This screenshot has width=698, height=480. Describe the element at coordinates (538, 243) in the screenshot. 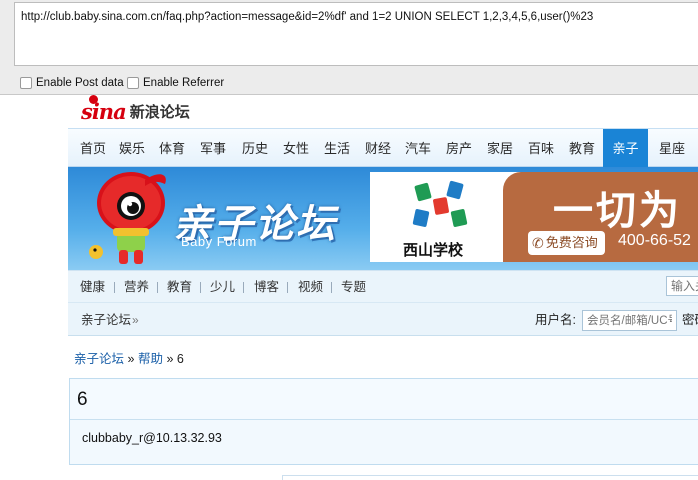

I see `phone-icon: ✆` at that location.